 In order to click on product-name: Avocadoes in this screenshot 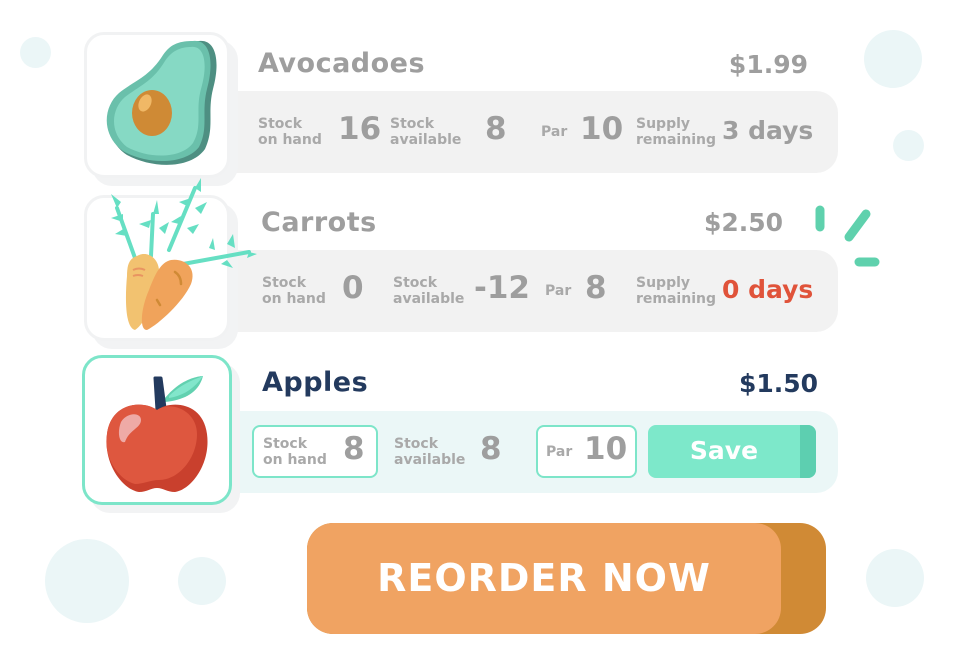, I will do `click(342, 63)`.